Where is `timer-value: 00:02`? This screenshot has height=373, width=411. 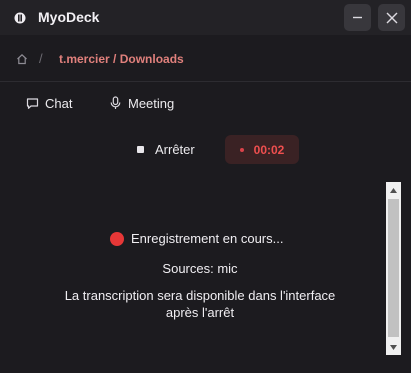 timer-value: 00:02 is located at coordinates (269, 149).